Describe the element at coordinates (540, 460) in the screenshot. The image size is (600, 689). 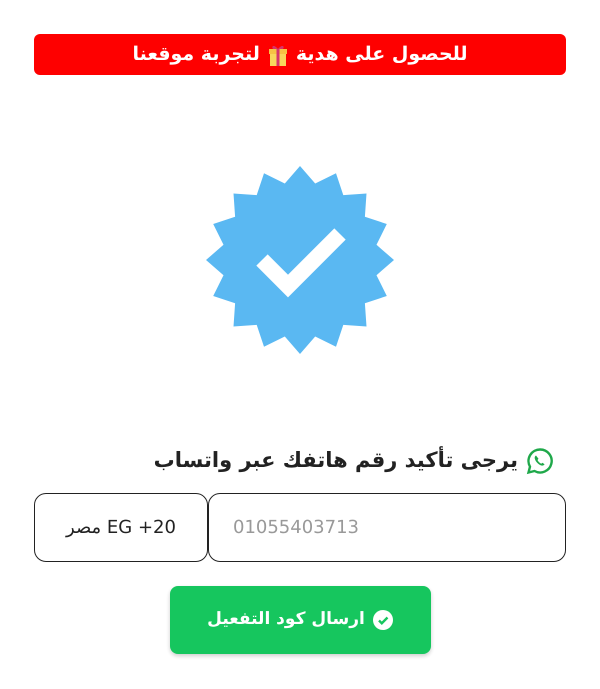
I see `whatsapp-icon` at that location.